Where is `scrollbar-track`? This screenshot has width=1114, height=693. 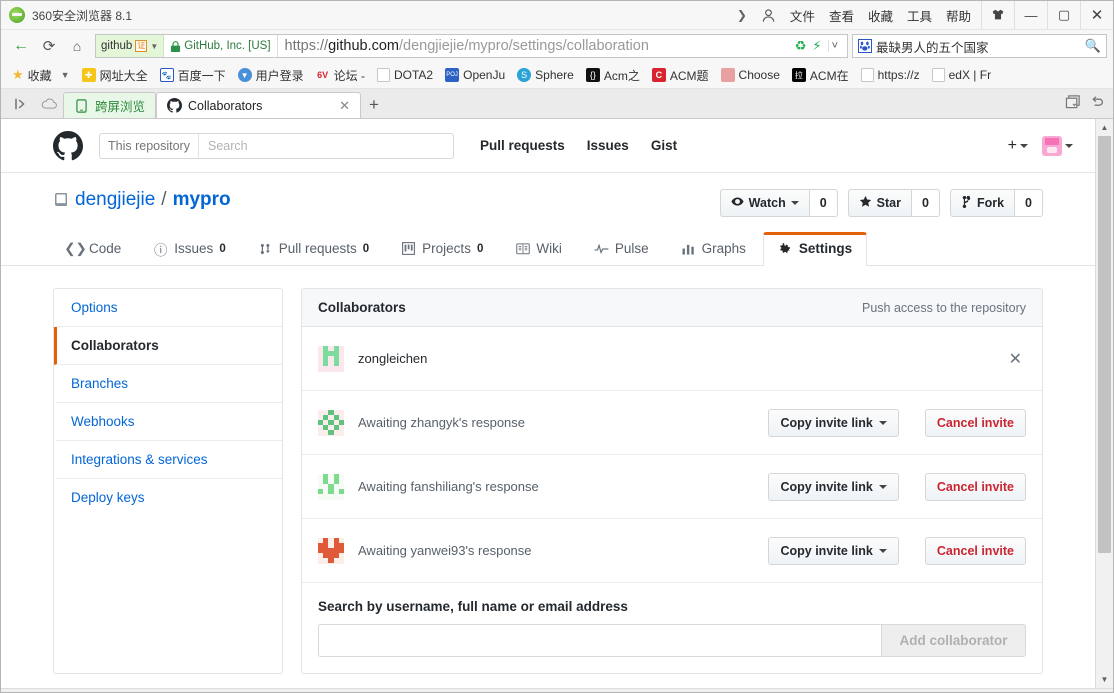 scrollbar-track is located at coordinates (1104, 403).